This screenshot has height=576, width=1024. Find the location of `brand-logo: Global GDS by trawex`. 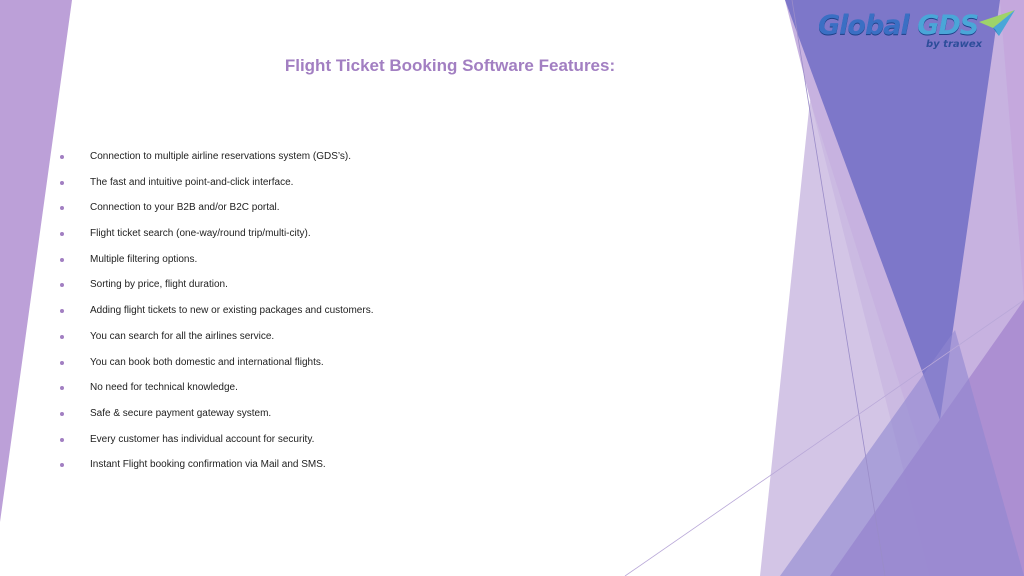

brand-logo: Global GDS by trawex is located at coordinates (916, 31).